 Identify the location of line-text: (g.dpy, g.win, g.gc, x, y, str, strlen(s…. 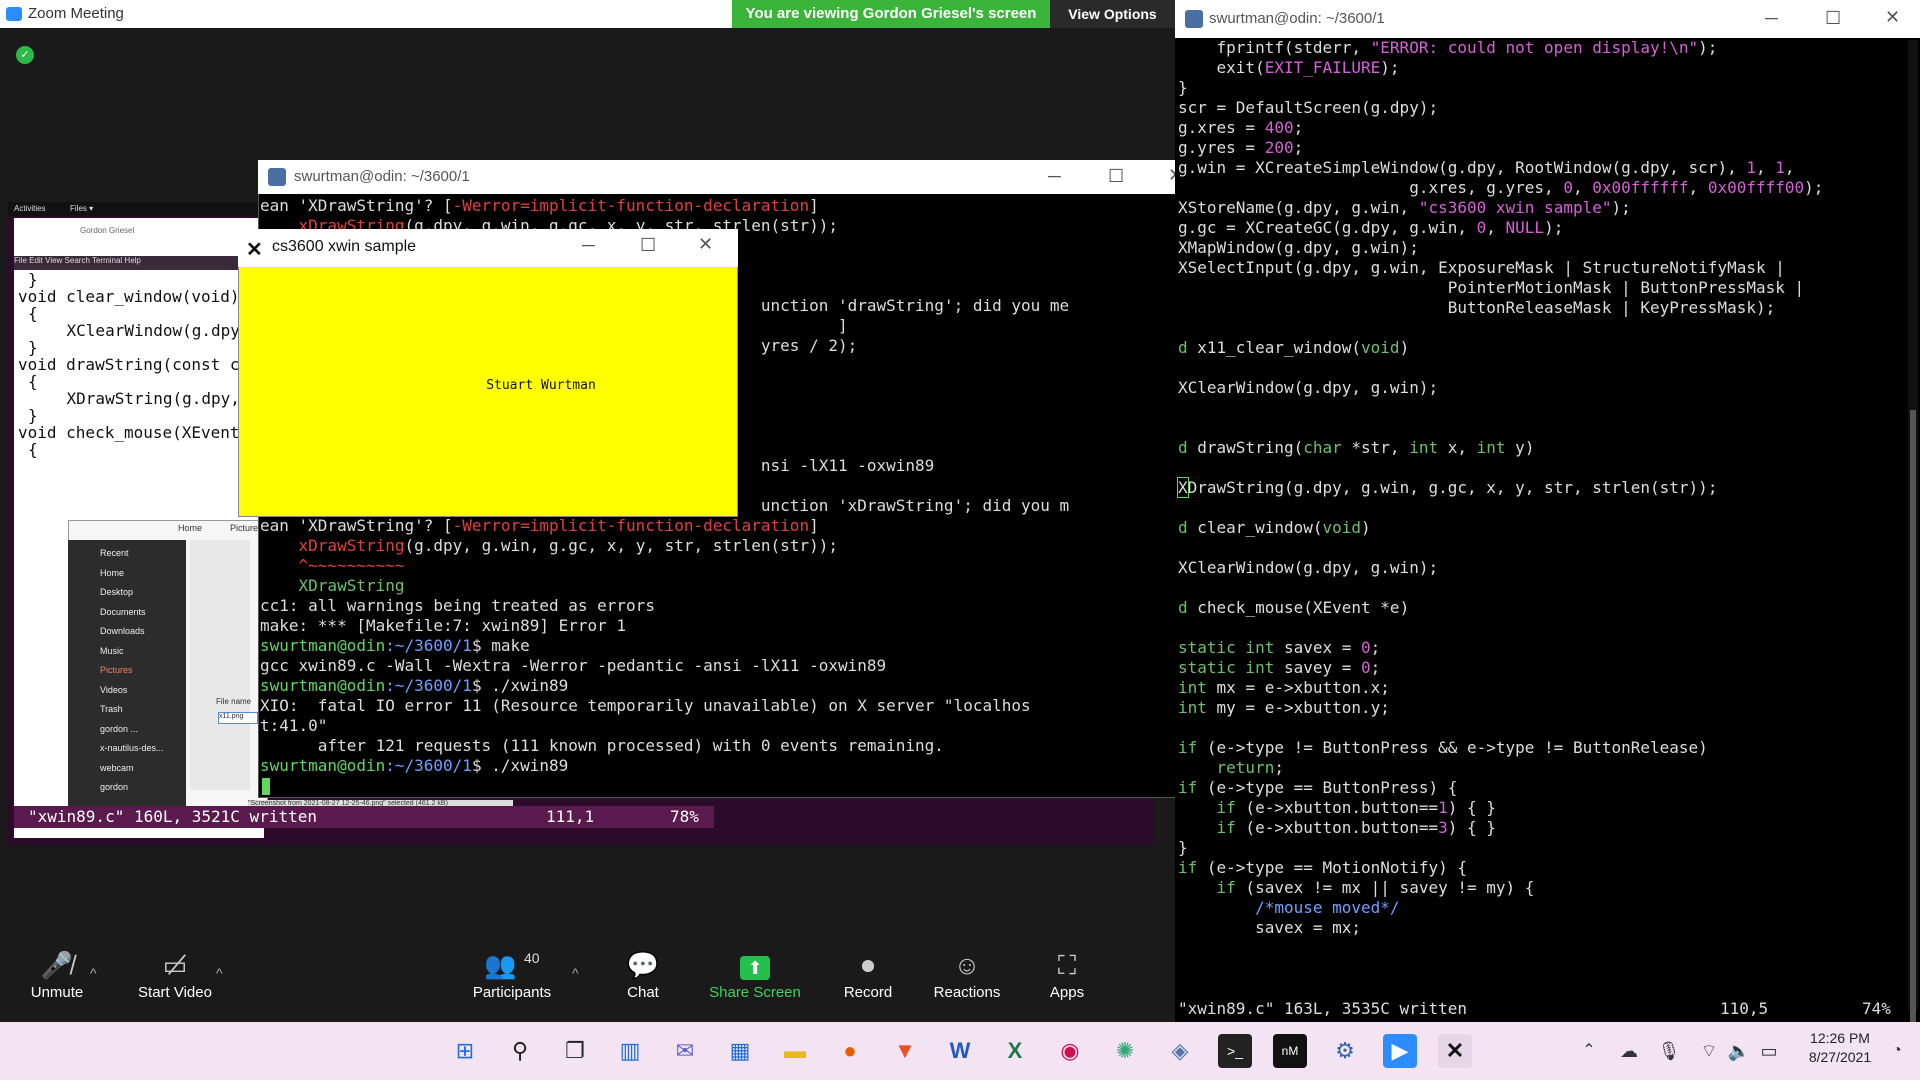
(621, 545).